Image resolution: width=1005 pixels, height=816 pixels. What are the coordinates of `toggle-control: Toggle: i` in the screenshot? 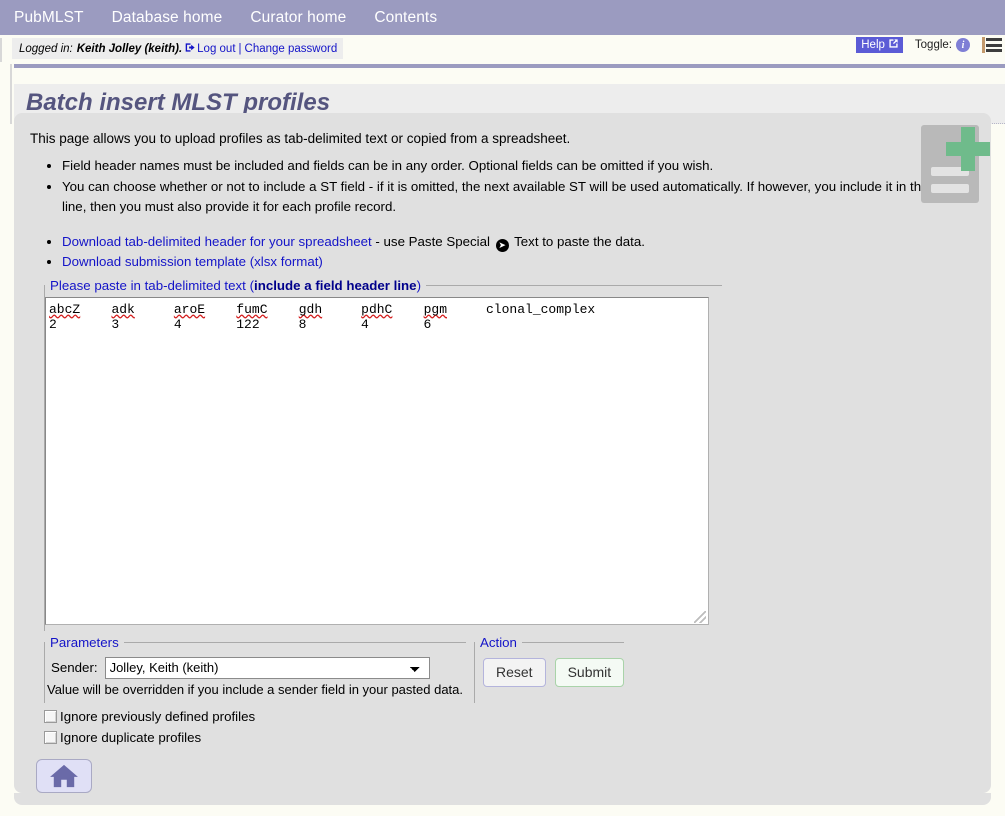 It's located at (942, 45).